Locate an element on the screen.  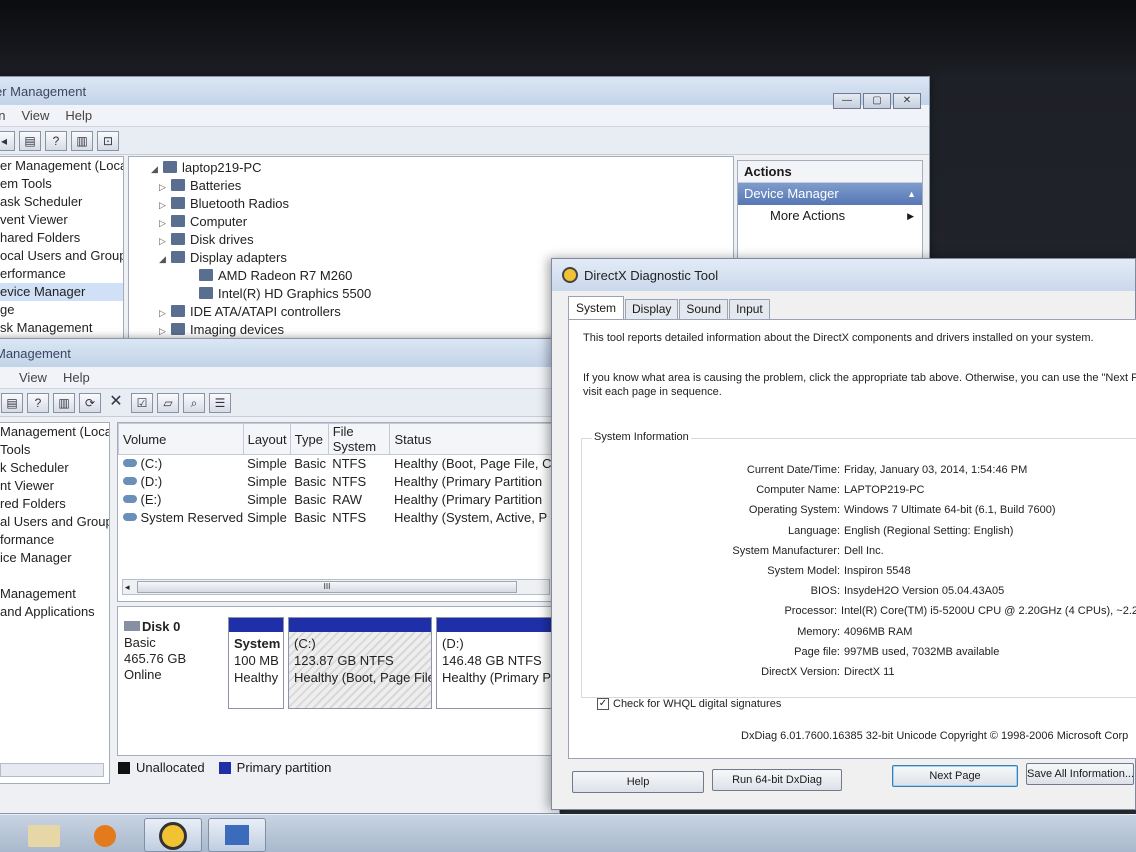
actions-device-manager: Device Manager ▲ is located at coordinates (830, 194).